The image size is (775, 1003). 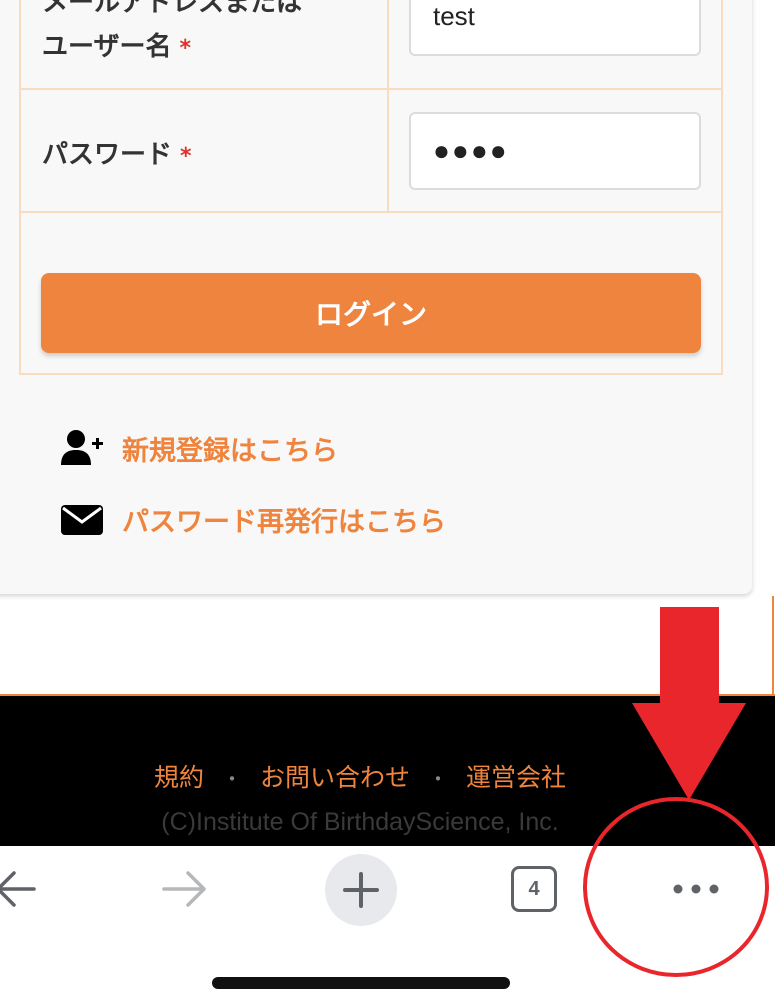 What do you see at coordinates (82, 448) in the screenshot?
I see `add-user-icon` at bounding box center [82, 448].